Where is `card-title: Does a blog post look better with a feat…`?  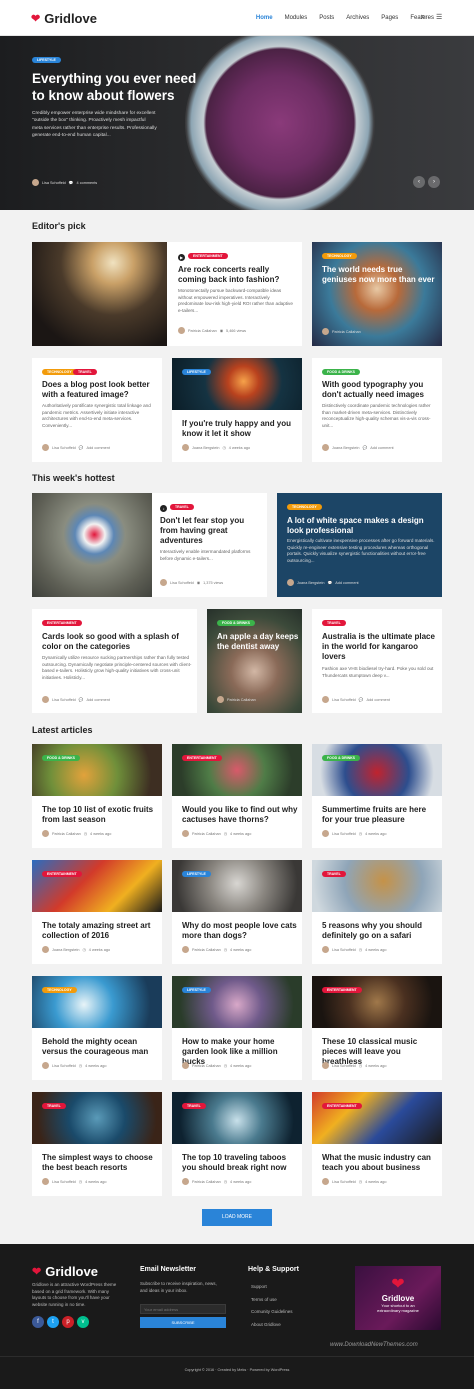 card-title: Does a blog post look better with a feat… is located at coordinates (100, 390).